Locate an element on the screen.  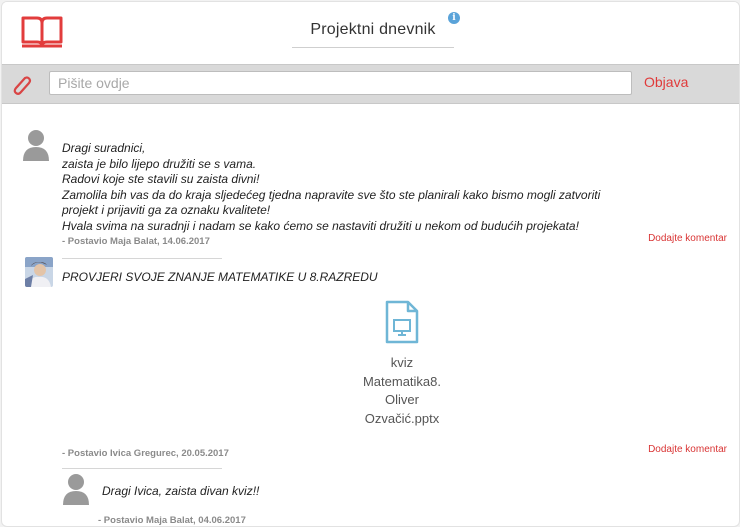
book-icon is located at coordinates (42, 32).